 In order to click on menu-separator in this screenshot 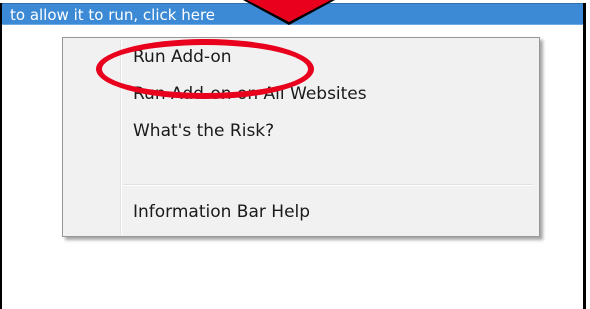, I will do `click(328, 185)`.